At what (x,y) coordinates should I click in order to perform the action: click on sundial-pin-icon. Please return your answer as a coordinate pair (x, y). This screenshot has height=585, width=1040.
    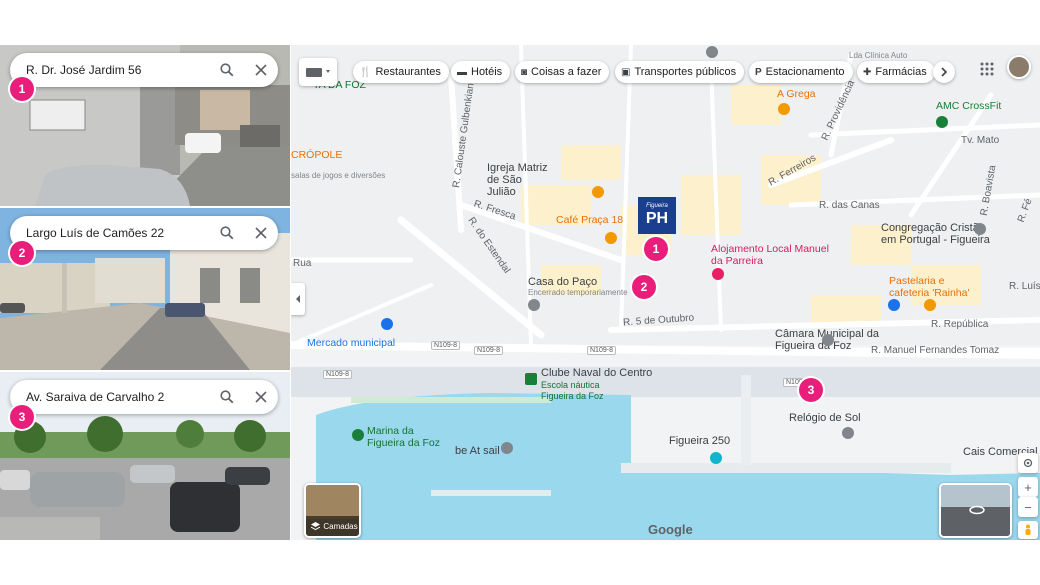
    Looking at the image, I should click on (848, 433).